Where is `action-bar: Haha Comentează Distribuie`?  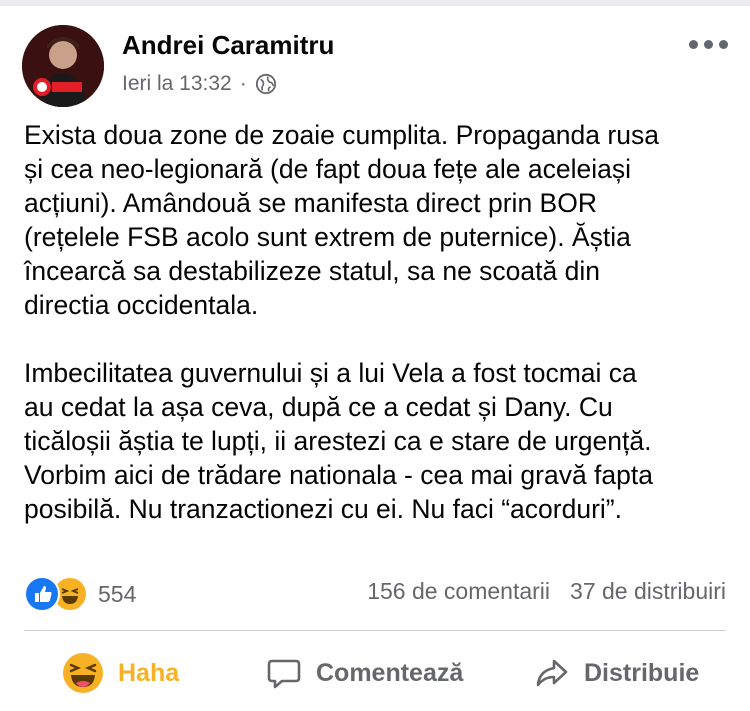 action-bar: Haha Comentează Distribuie is located at coordinates (375, 673).